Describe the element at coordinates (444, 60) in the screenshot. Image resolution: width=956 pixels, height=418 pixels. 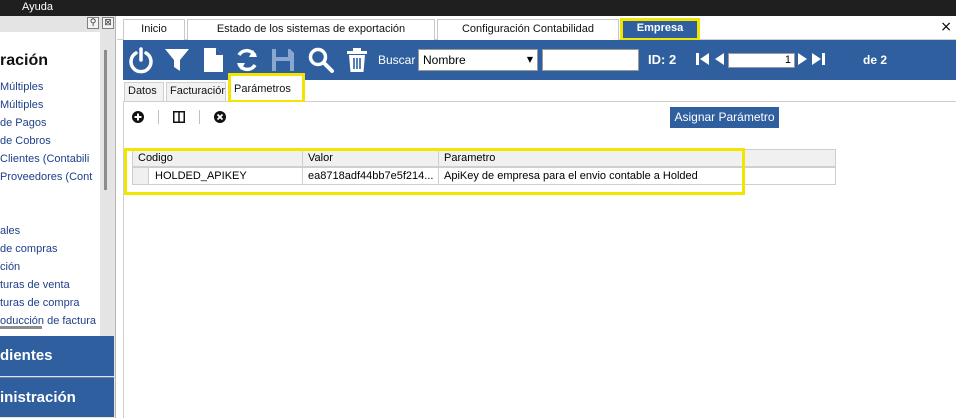
I see `search-field-value: Nombre` at that location.